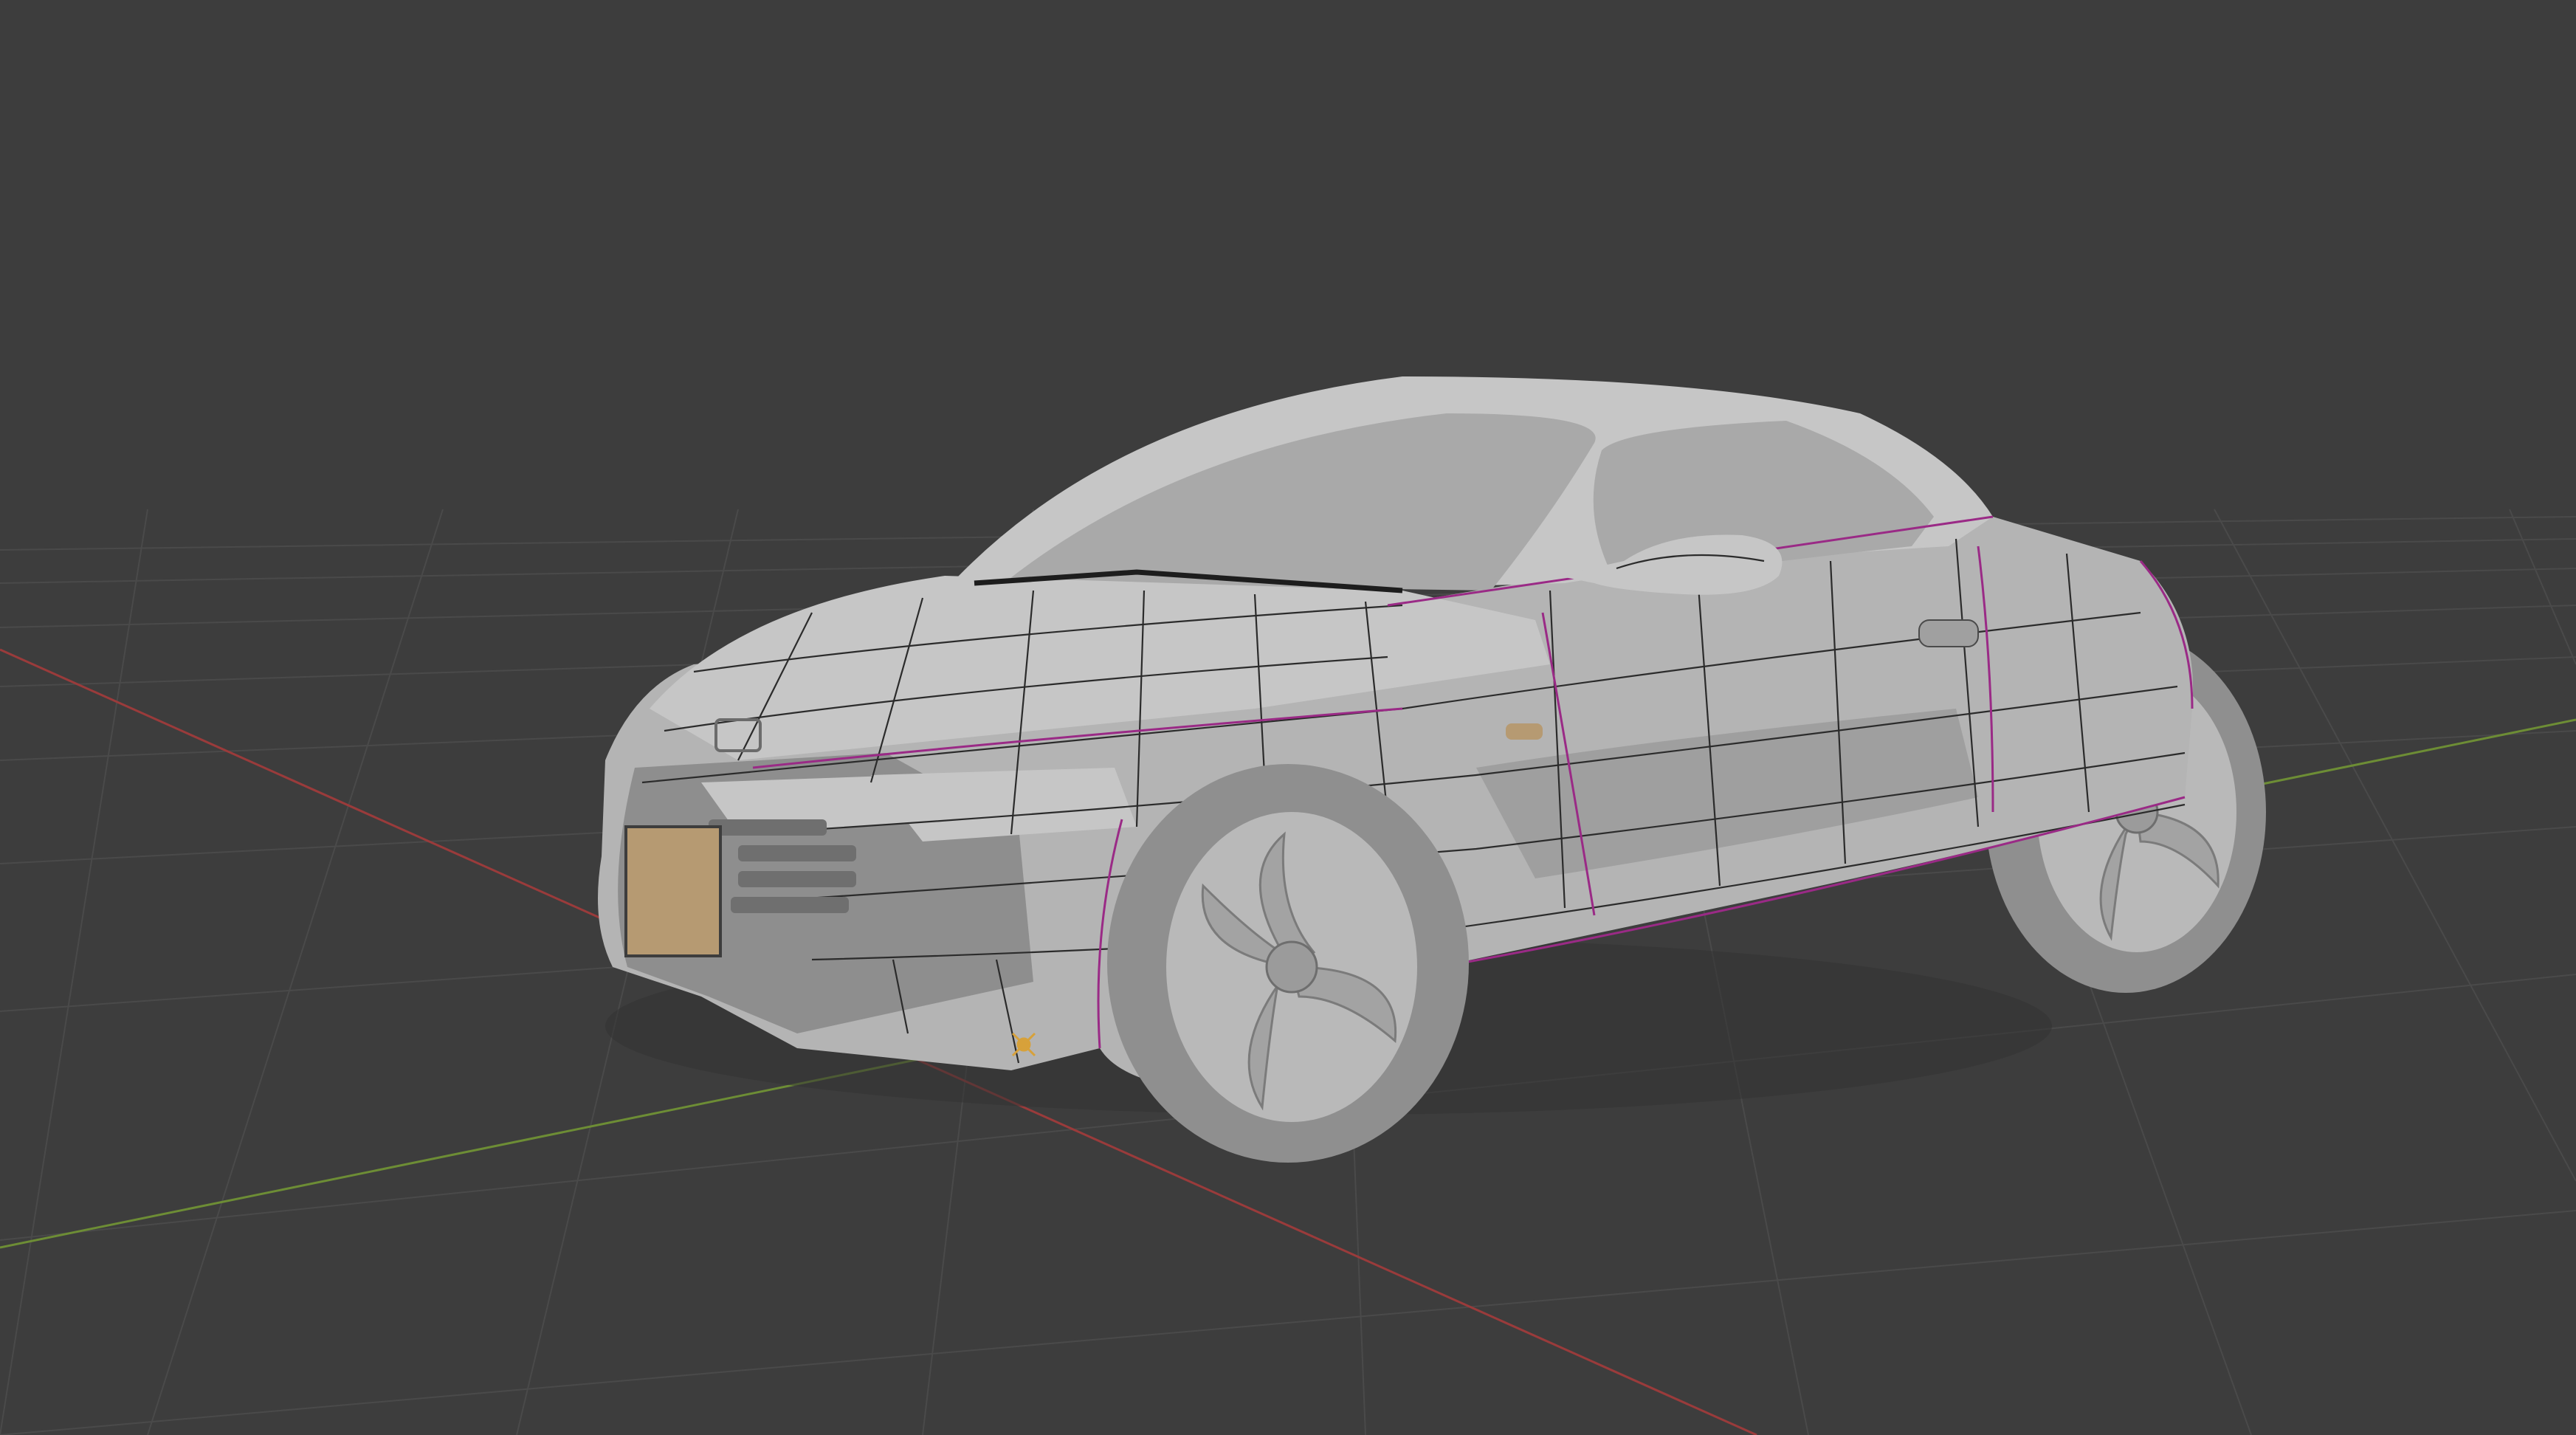 The height and width of the screenshot is (1435, 2576). I want to click on front-left-wheel, so click(1288, 964).